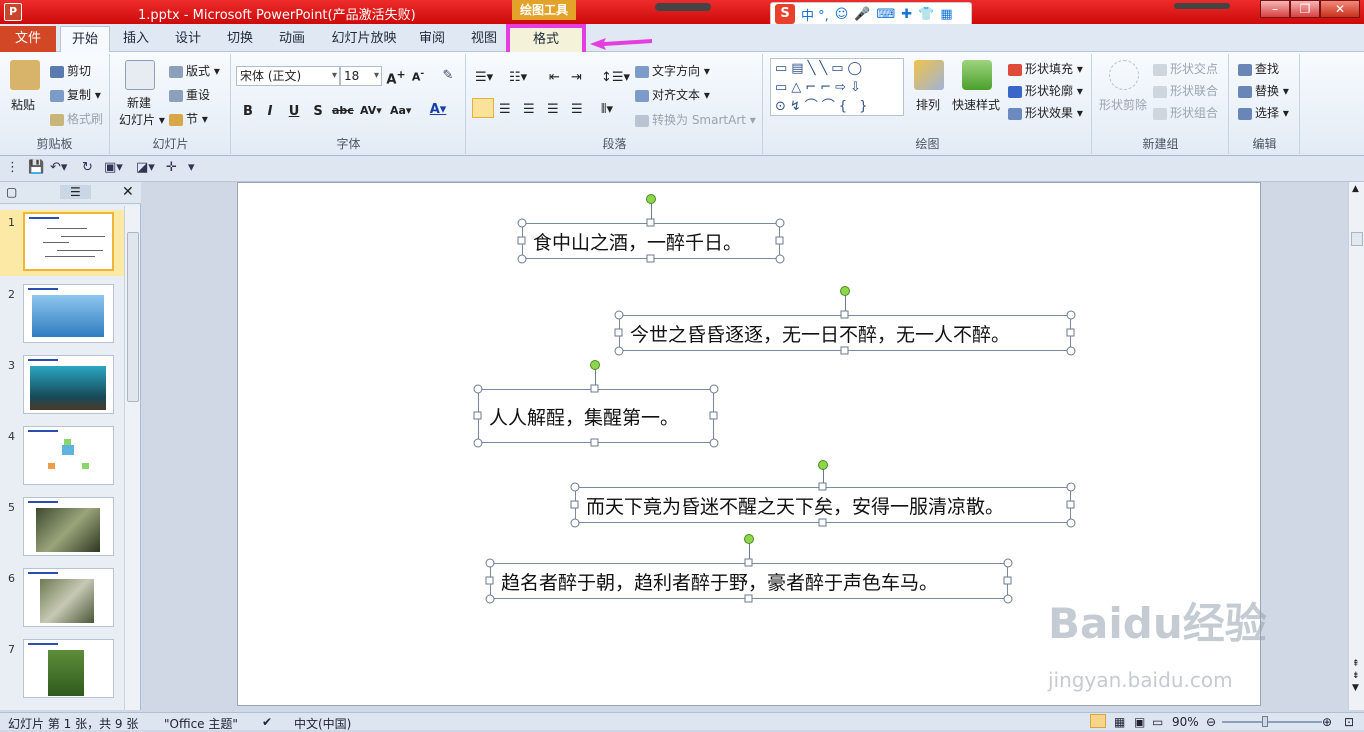  Describe the element at coordinates (288, 76) in the screenshot. I see `font-name-combo: 宋体 (正文)` at that location.